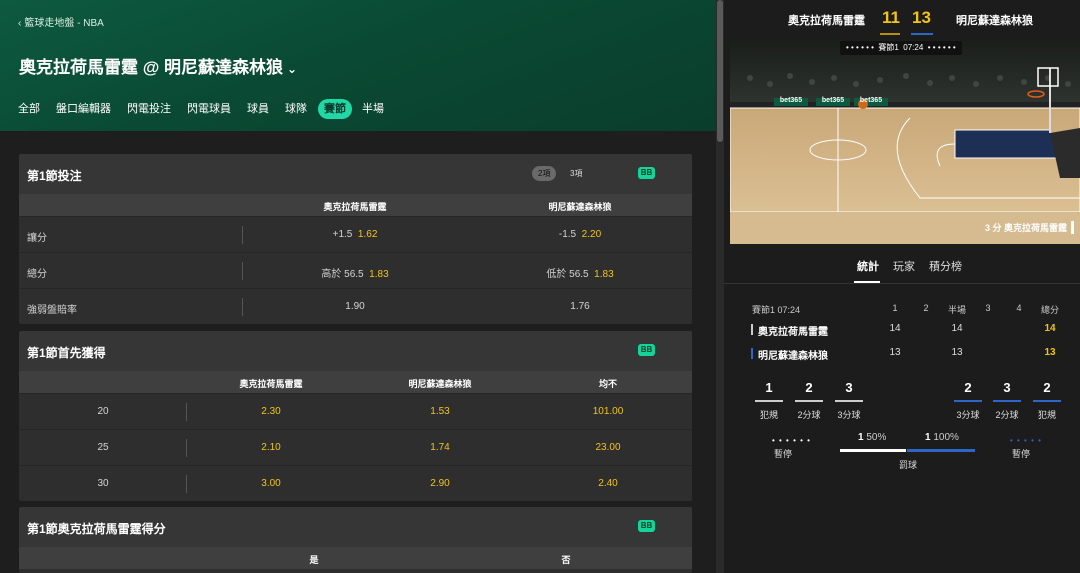  What do you see at coordinates (579, 272) in the screenshot?
I see `odds-button-away: 低於 56.5 1.83` at bounding box center [579, 272].